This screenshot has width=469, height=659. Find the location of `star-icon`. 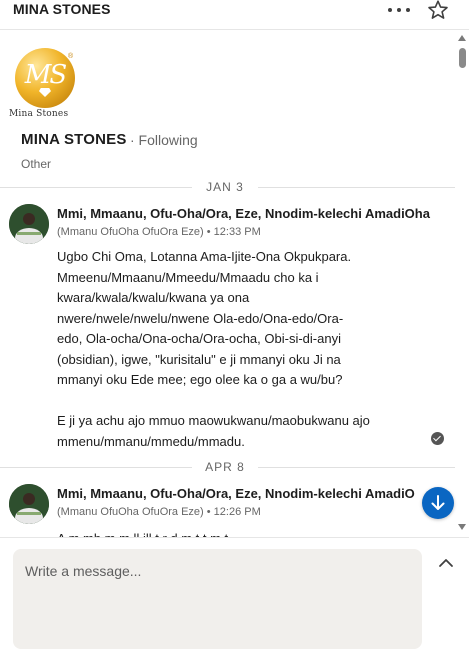

star-icon is located at coordinates (438, 11).